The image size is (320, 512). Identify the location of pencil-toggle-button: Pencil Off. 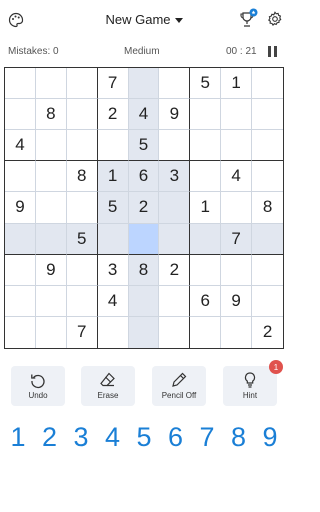
(179, 386).